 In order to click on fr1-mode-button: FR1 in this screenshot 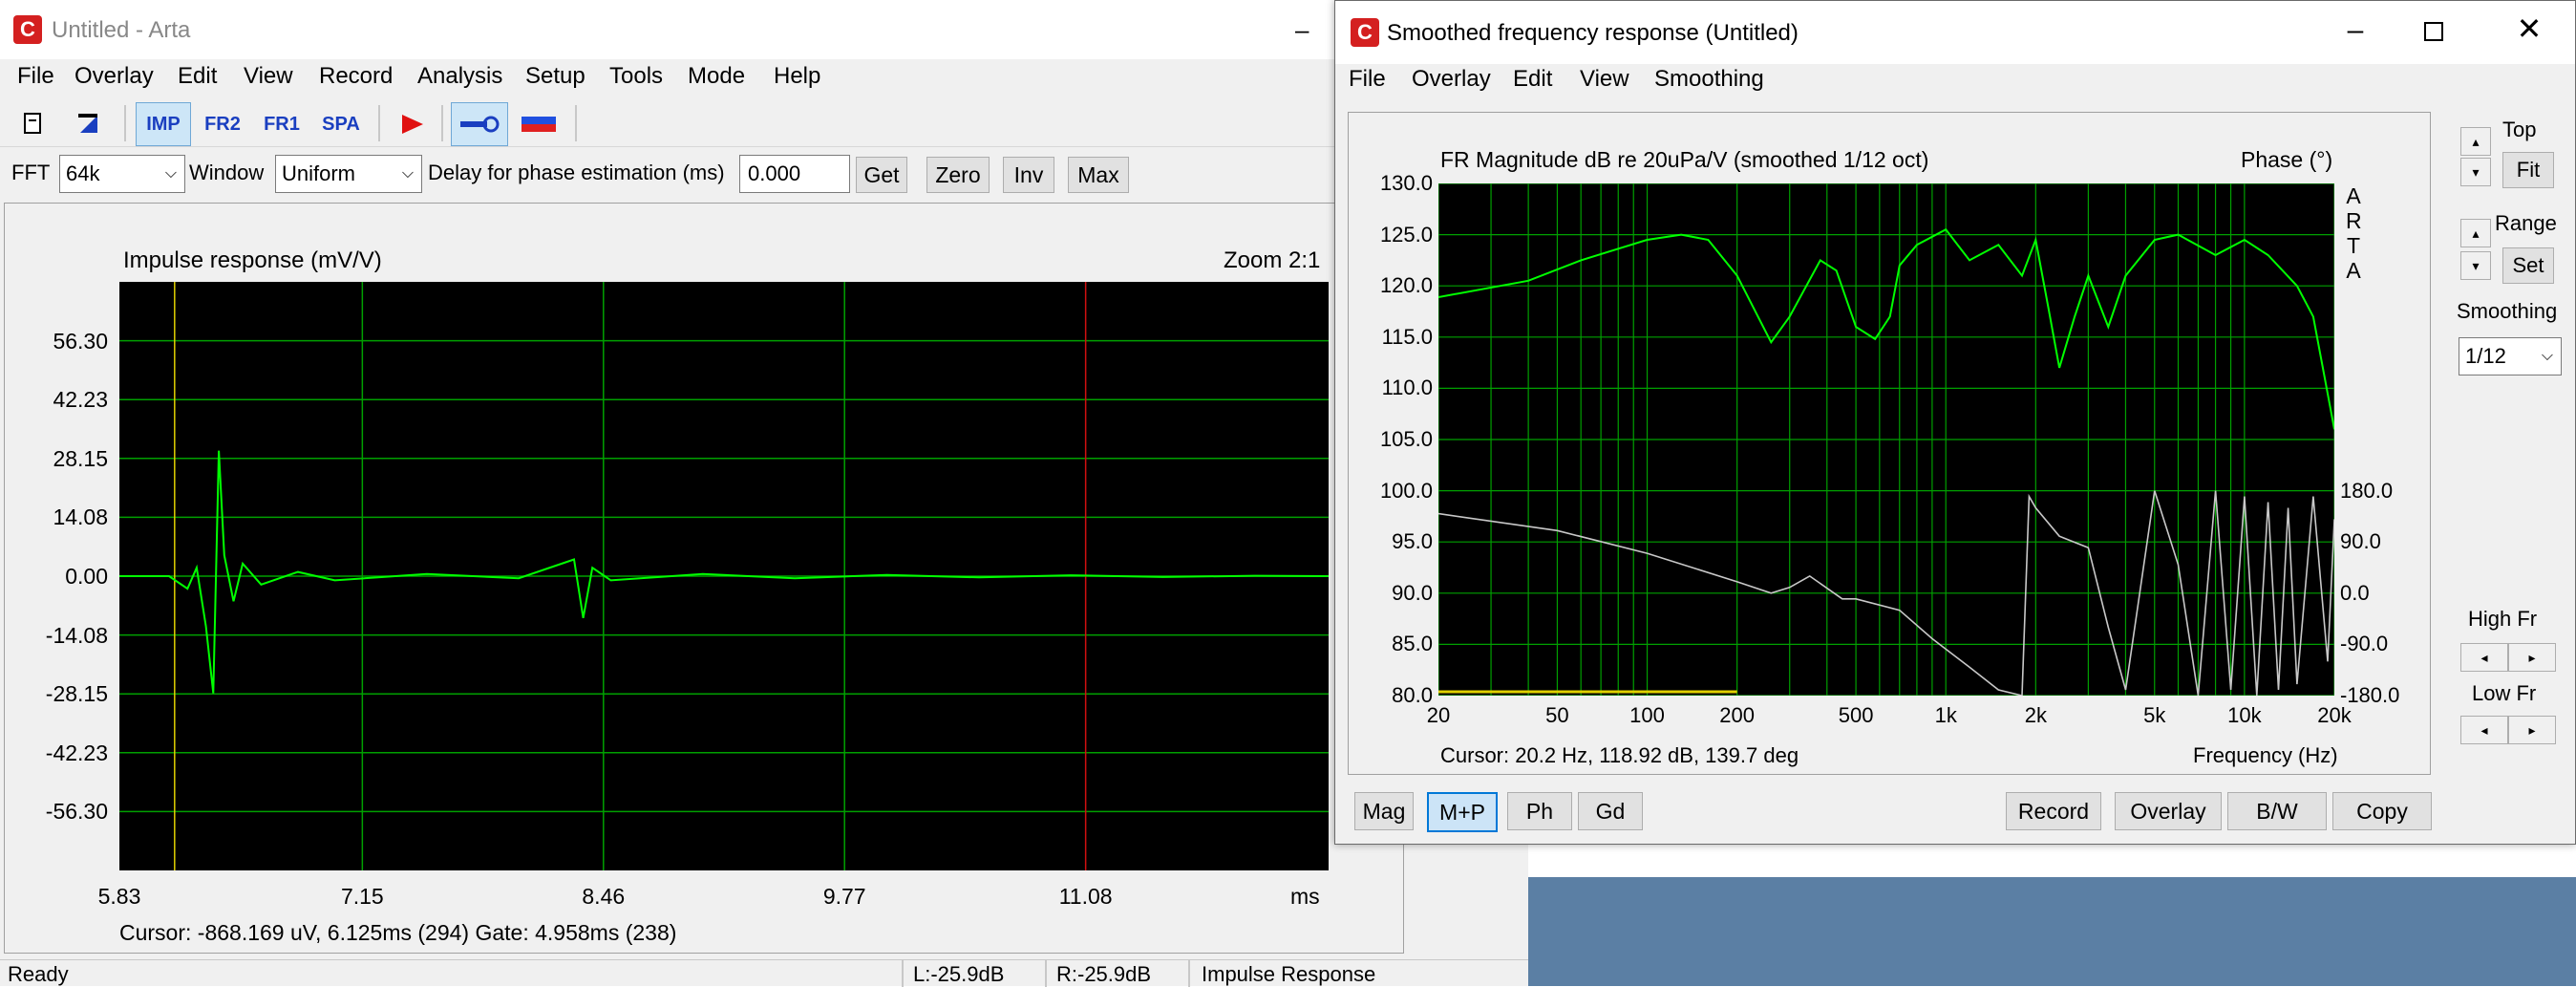, I will do `click(281, 124)`.